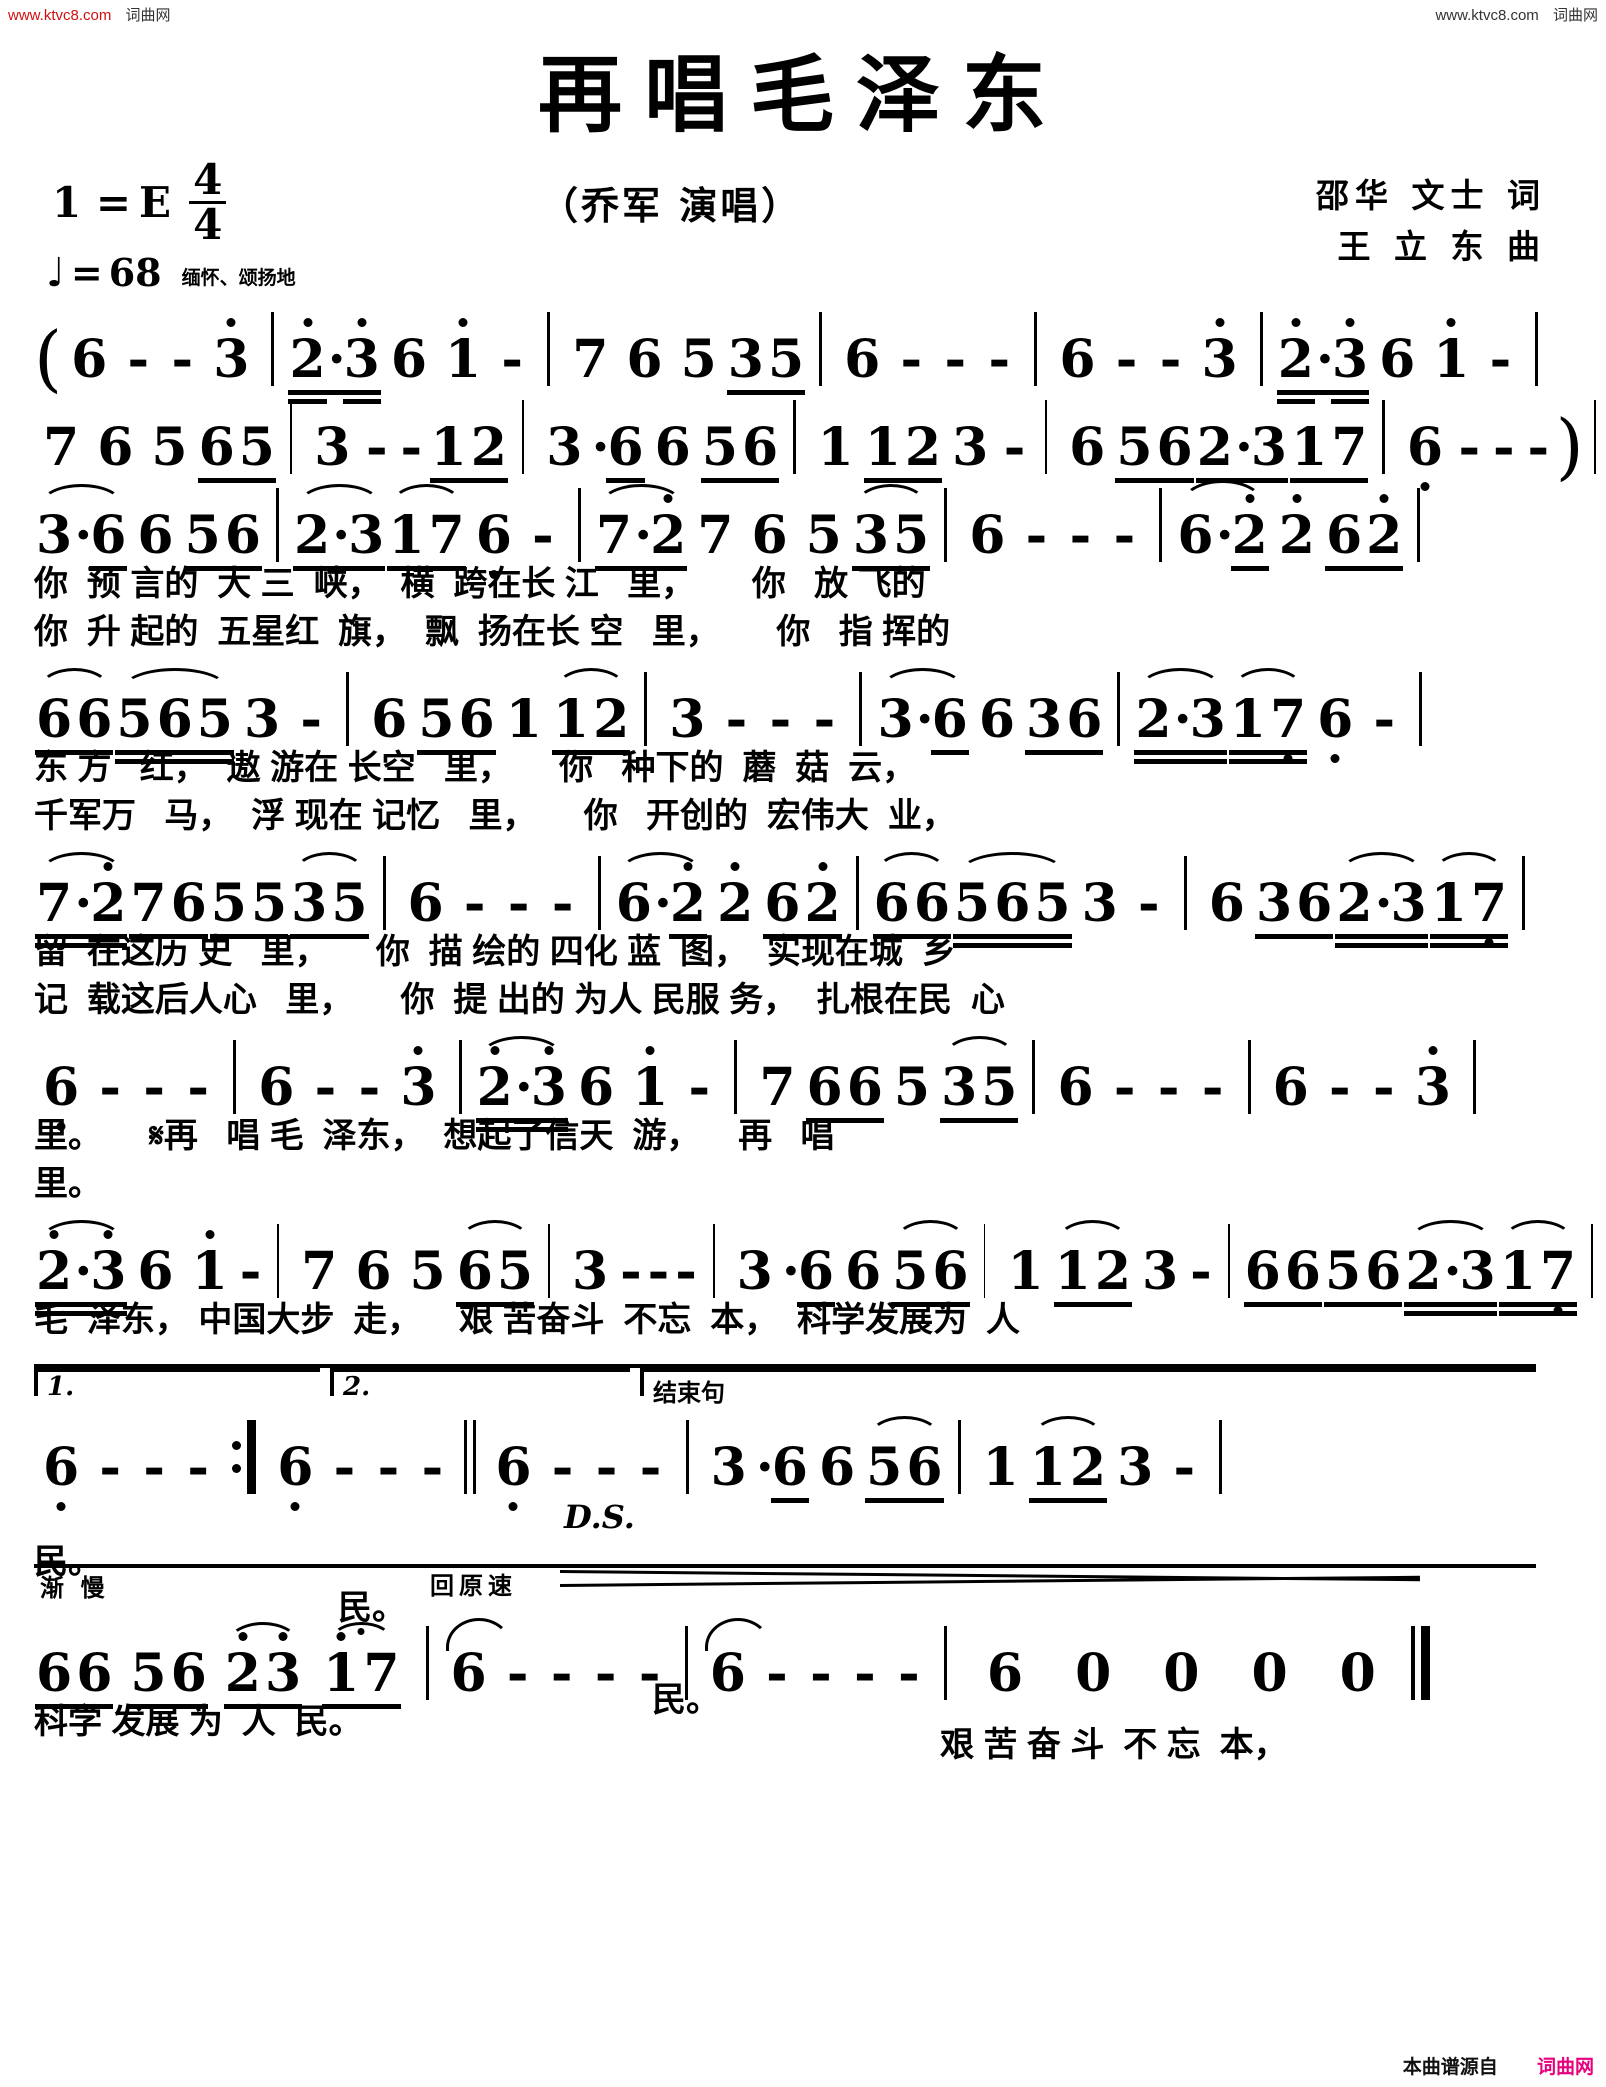 Image resolution: width=1606 pixels, height=2087 pixels. I want to click on tie: 6, so click(477, 1659).